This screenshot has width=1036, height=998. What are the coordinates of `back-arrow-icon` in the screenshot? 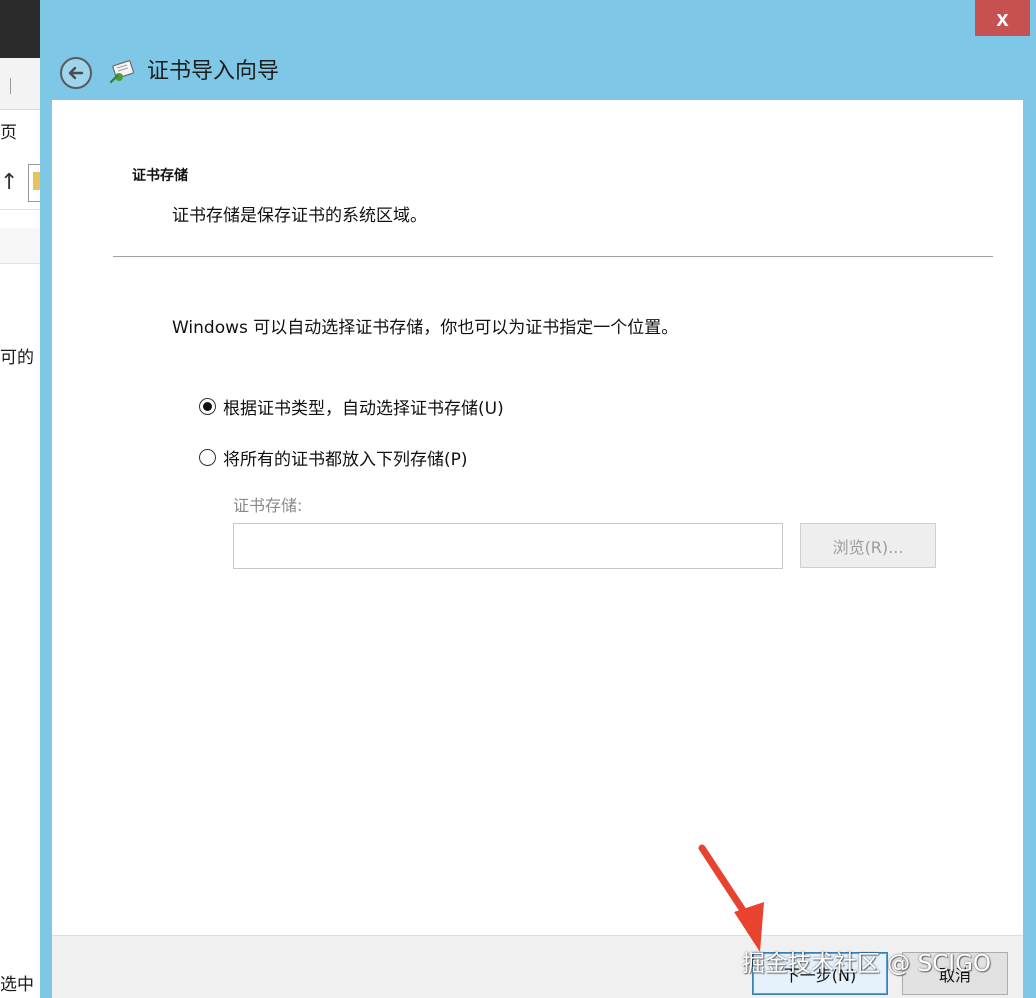 It's located at (76, 73).